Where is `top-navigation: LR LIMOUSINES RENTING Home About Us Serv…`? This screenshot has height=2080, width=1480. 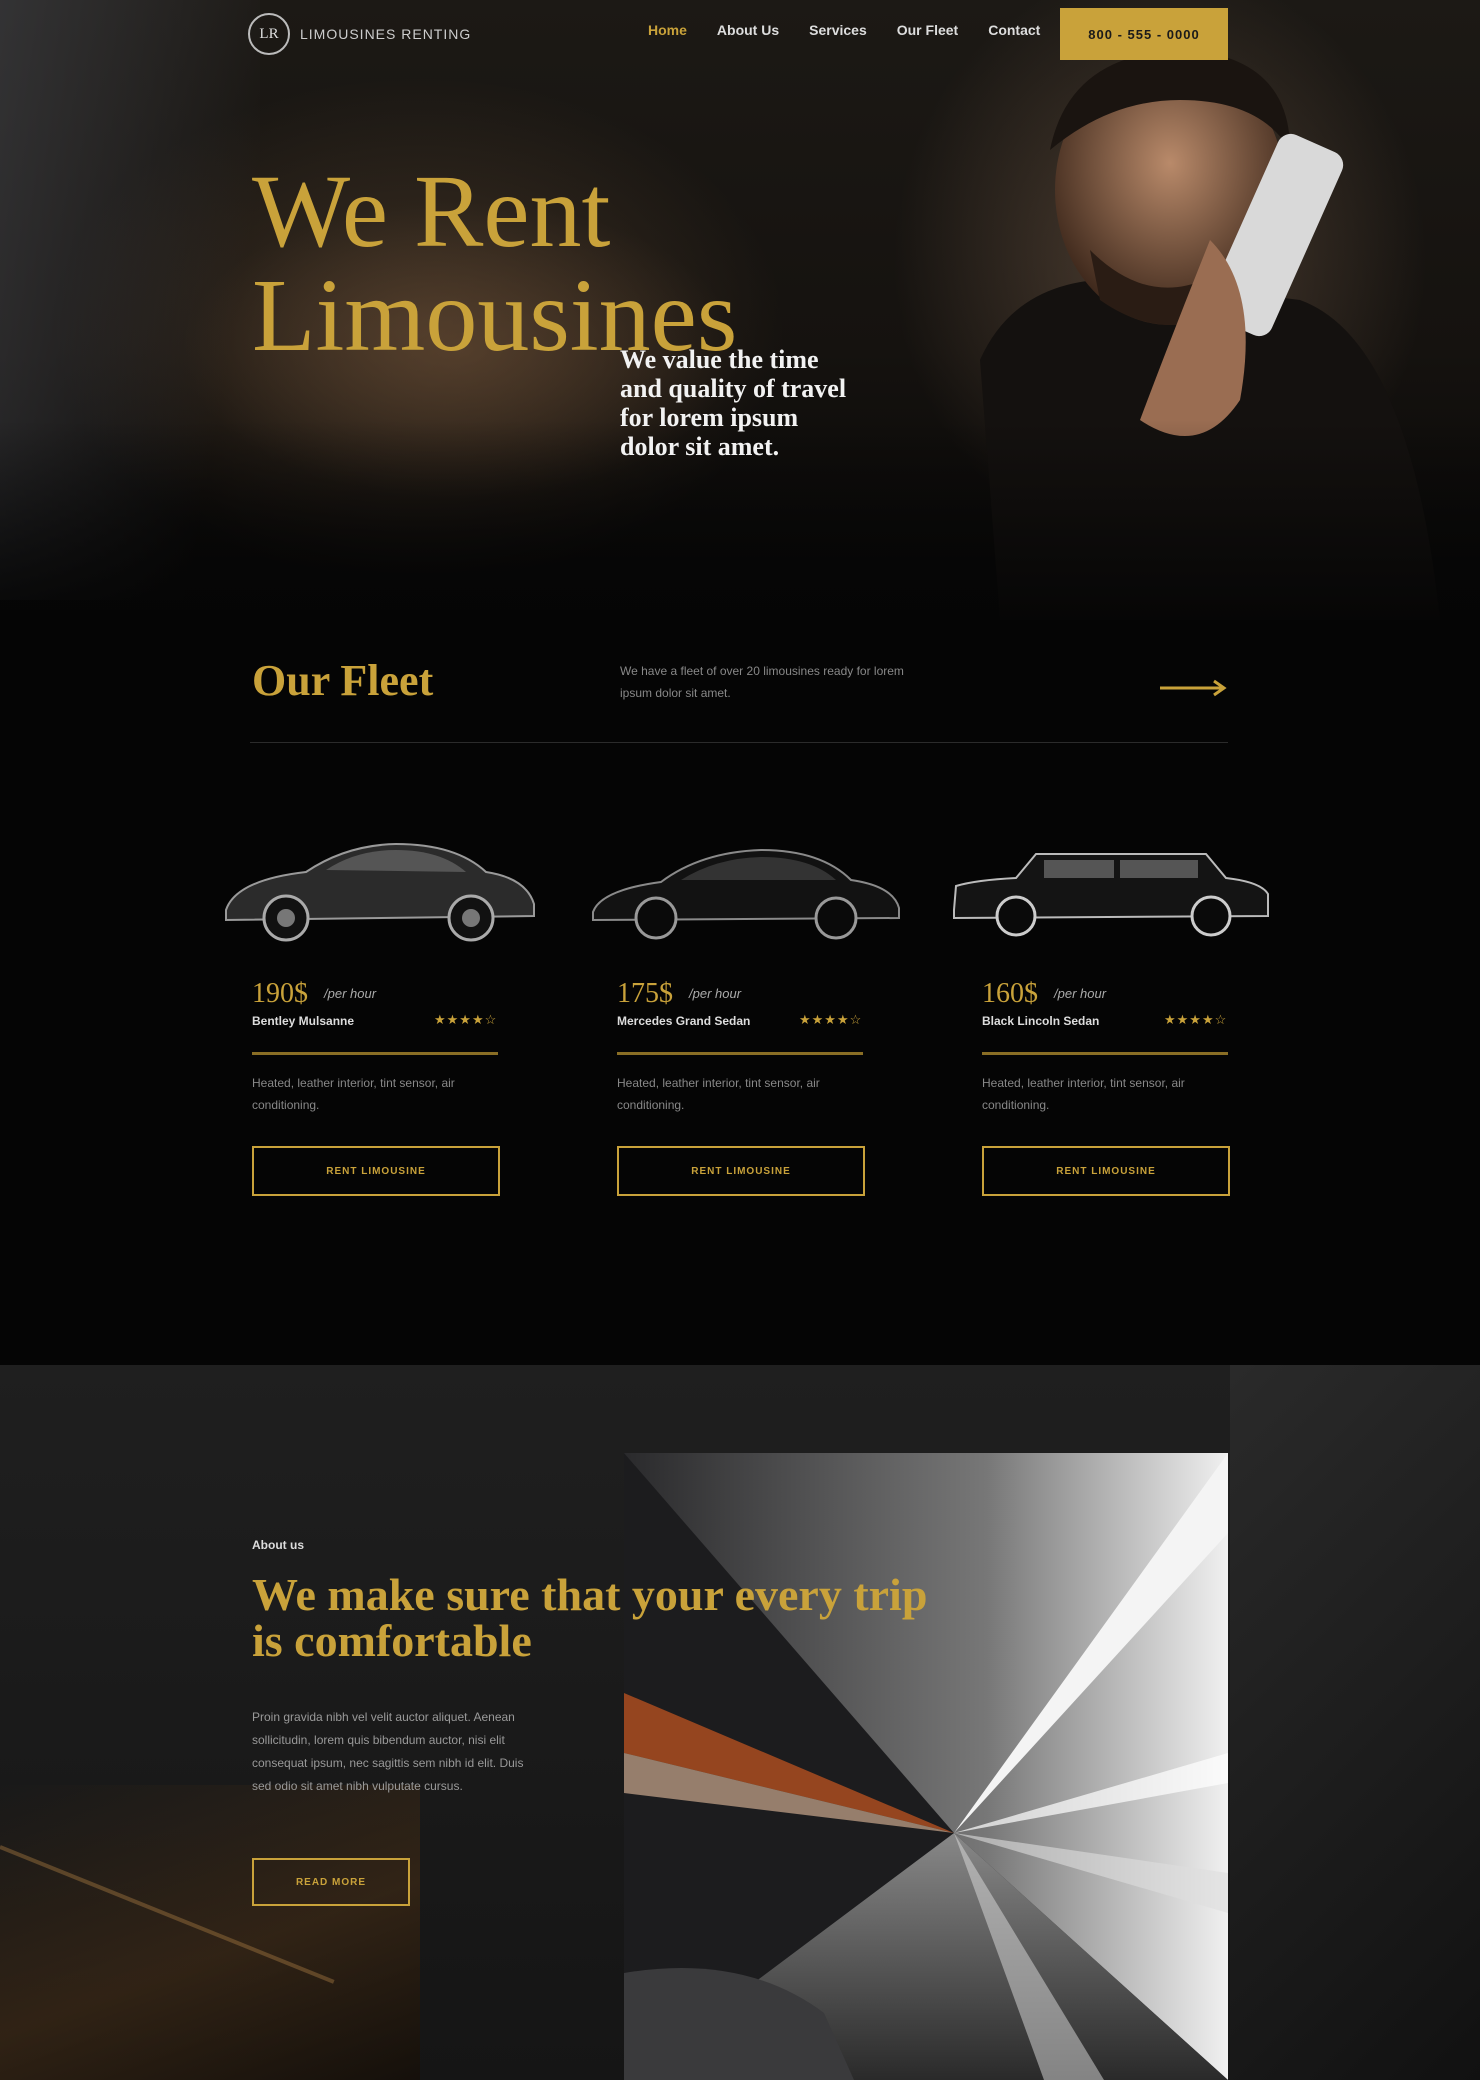
top-navigation: LR LIMOUSINES RENTING Home About Us Serv… is located at coordinates (738, 34).